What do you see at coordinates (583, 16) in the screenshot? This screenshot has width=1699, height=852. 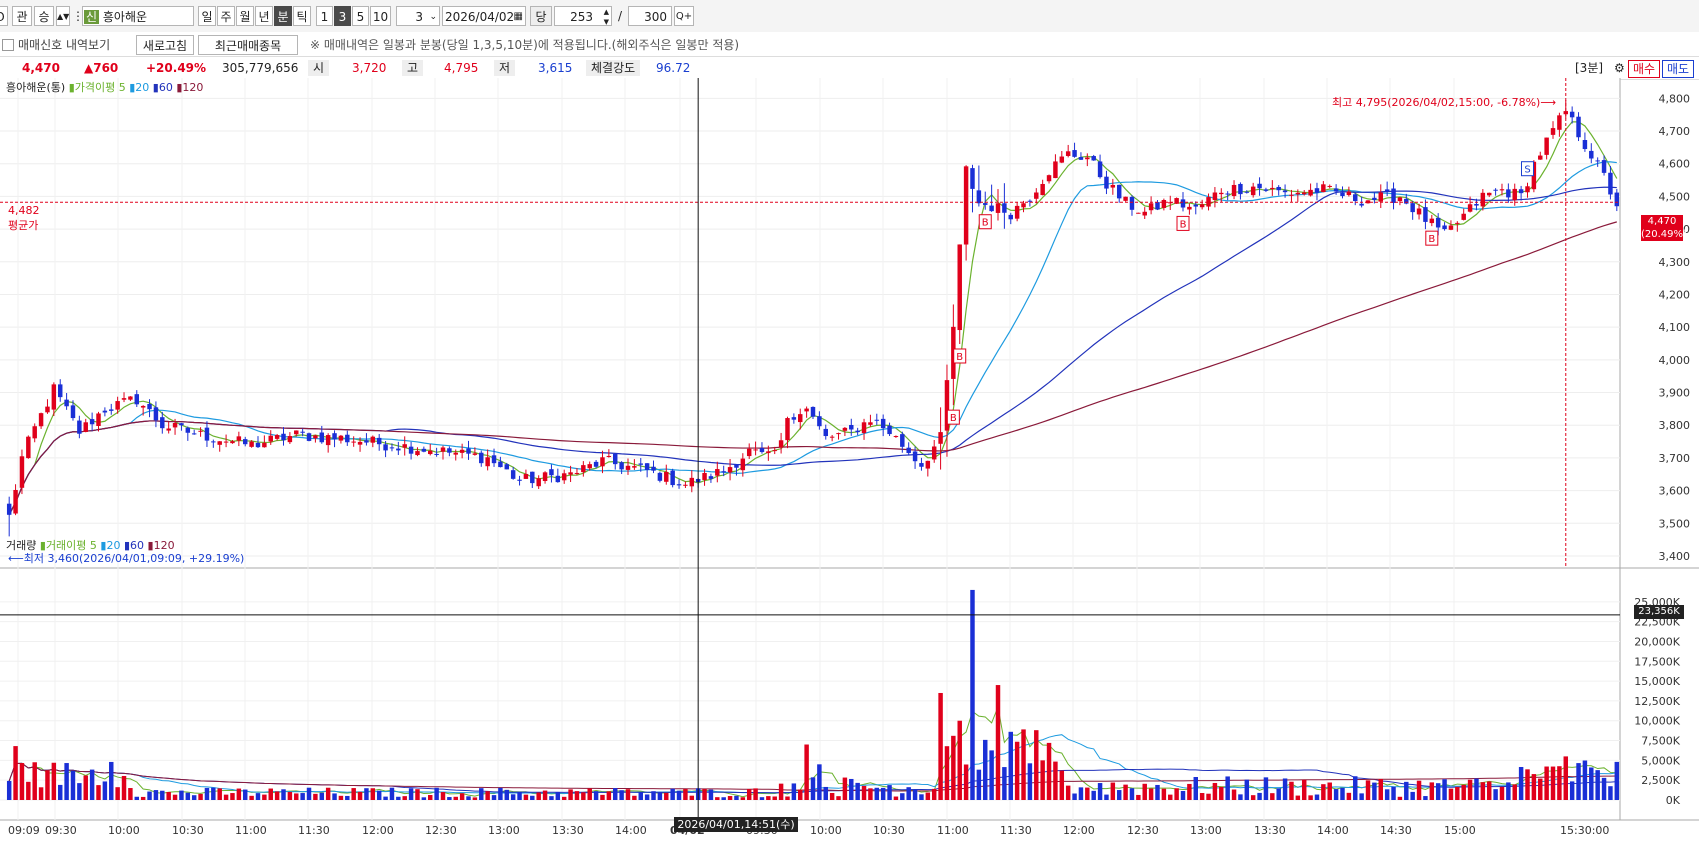 I see `count-input: 253 ▲ ▼` at bounding box center [583, 16].